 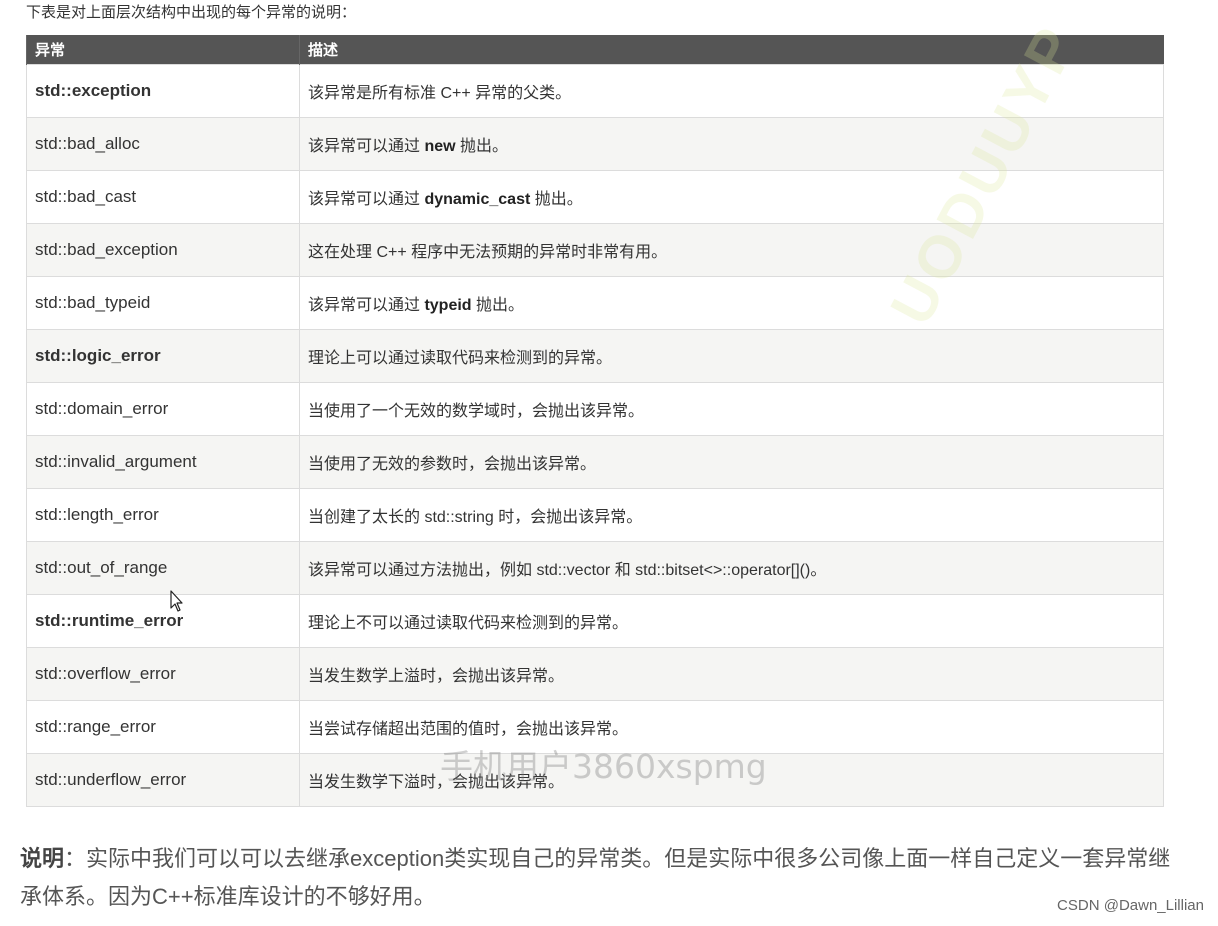 What do you see at coordinates (440, 93) in the screenshot?
I see `description-text: 该异常是所有标准 C++ 异常的父类。` at bounding box center [440, 93].